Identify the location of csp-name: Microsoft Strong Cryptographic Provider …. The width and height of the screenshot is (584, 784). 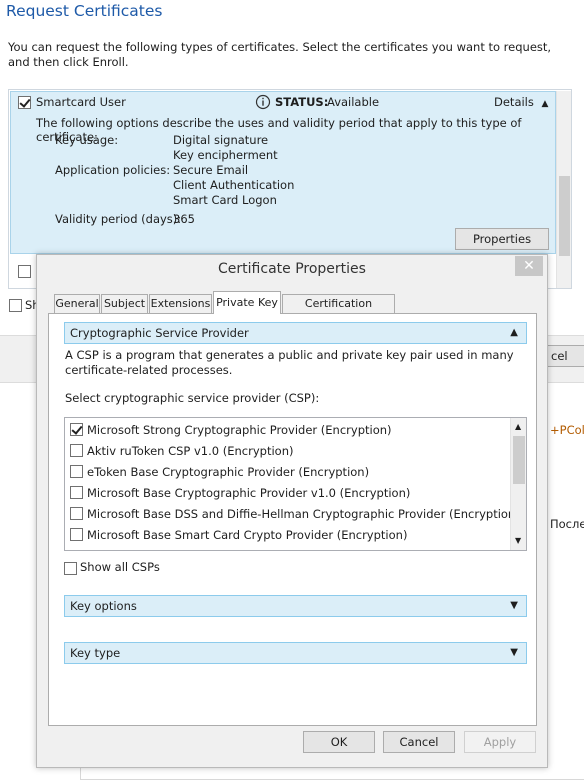
(239, 430).